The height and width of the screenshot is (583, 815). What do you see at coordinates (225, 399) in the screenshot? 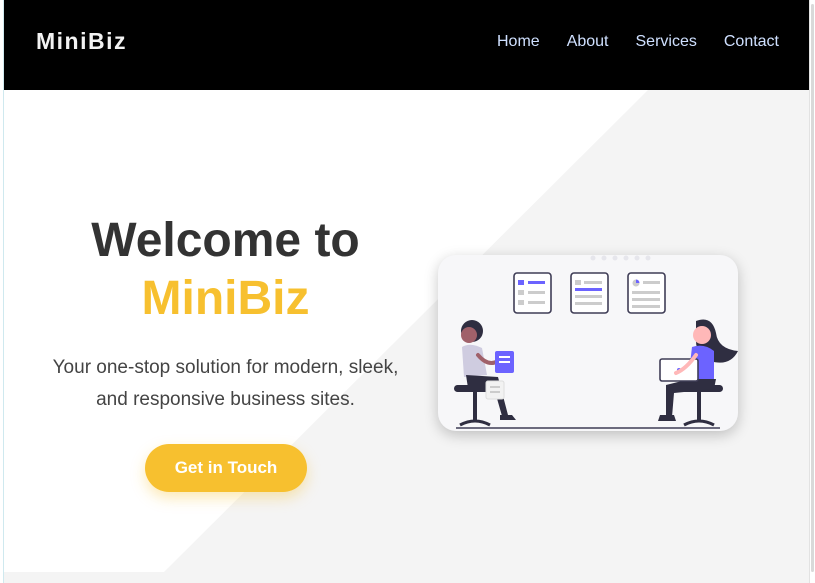
I see `hero-subtitle-line2: and responsive business sites.` at bounding box center [225, 399].